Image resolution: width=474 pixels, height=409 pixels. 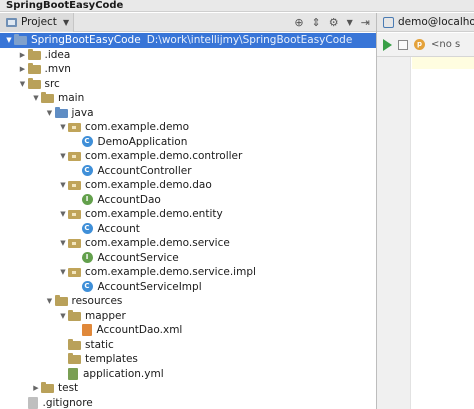 I want to click on tree-item-label: com.example.demo.controller, so click(x=164, y=156).